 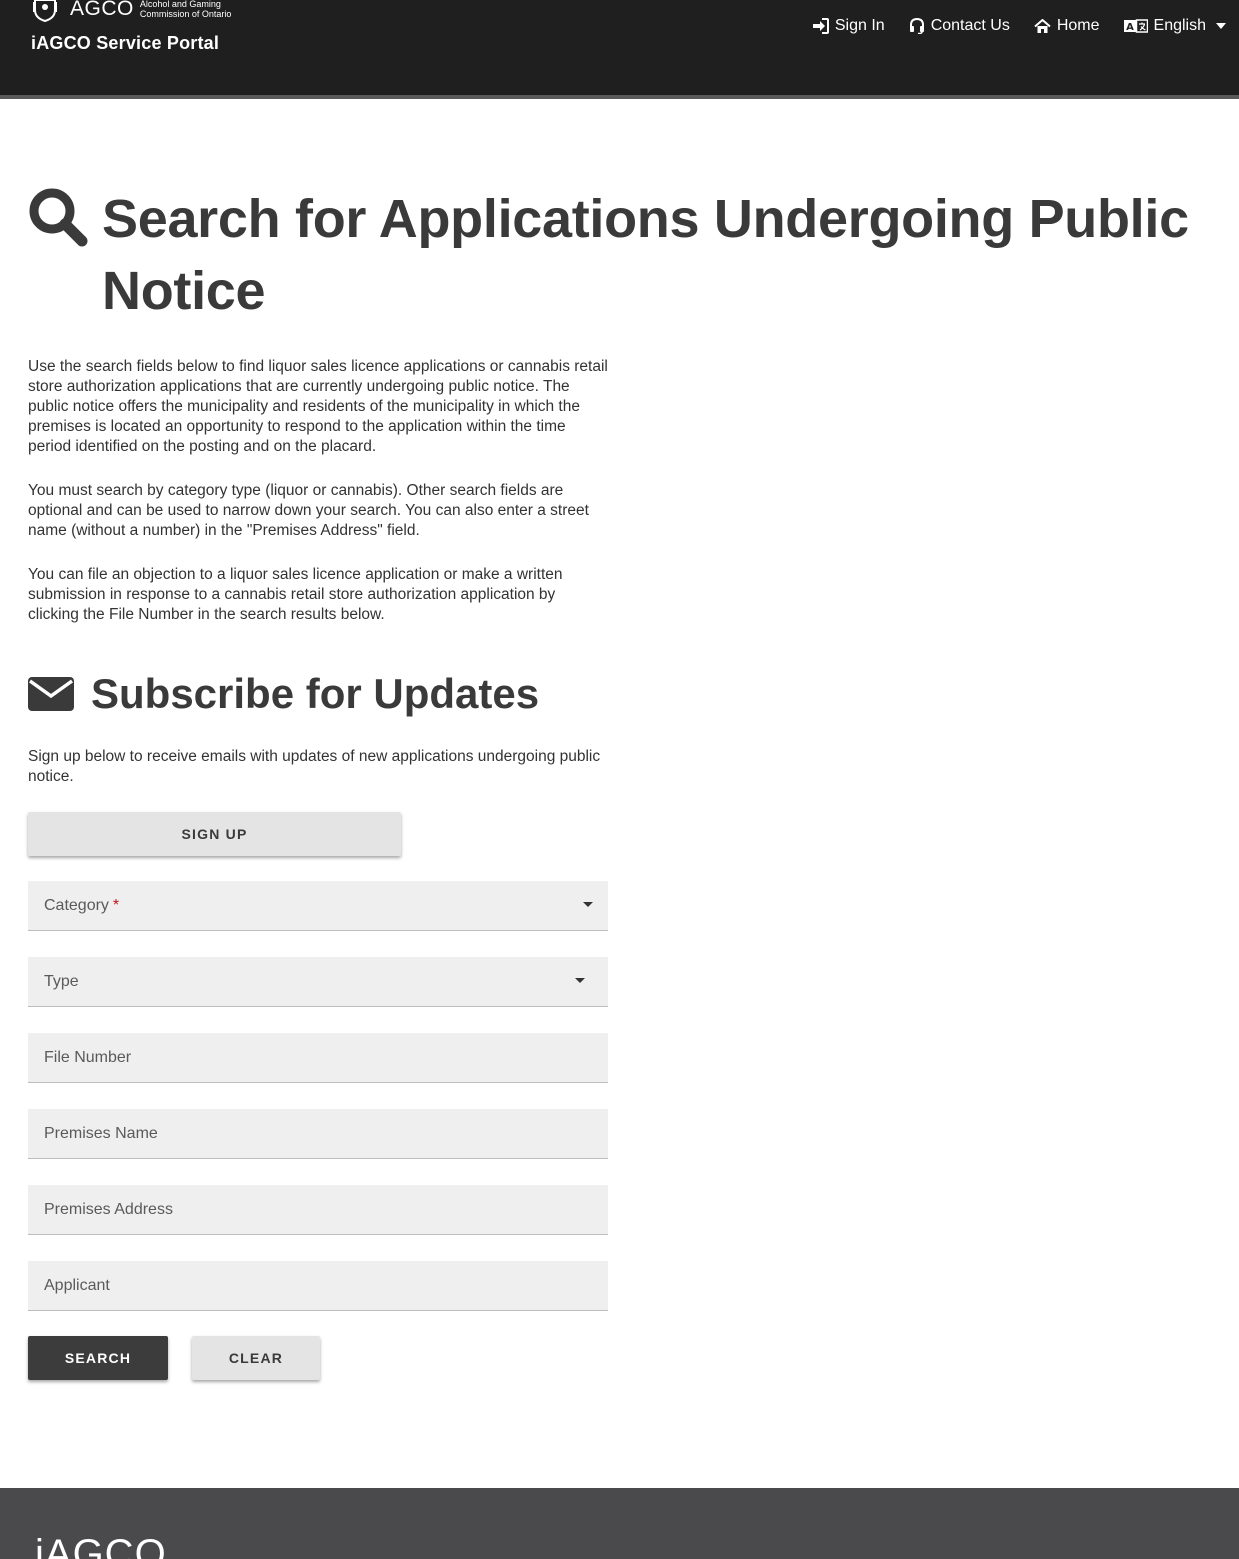 I want to click on nav-contact-us-label: Contact Us, so click(x=970, y=25).